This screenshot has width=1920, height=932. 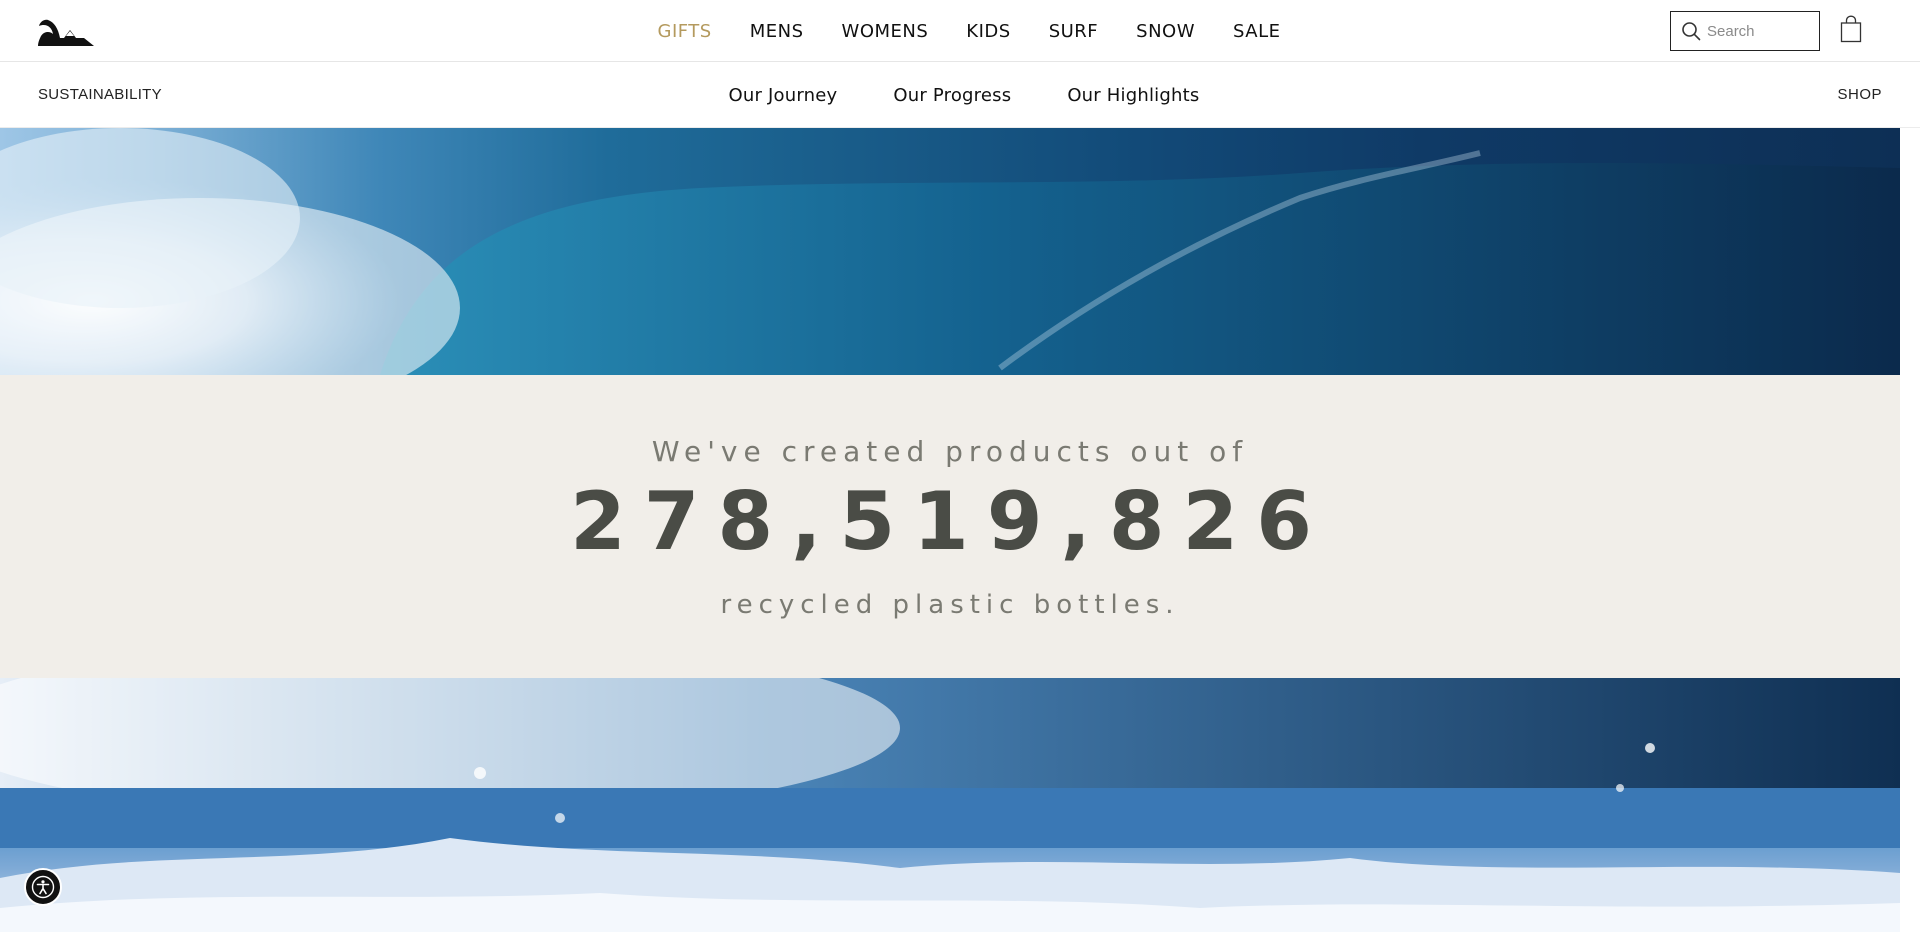 What do you see at coordinates (1073, 31) in the screenshot?
I see `nav-surf: SURF` at bounding box center [1073, 31].